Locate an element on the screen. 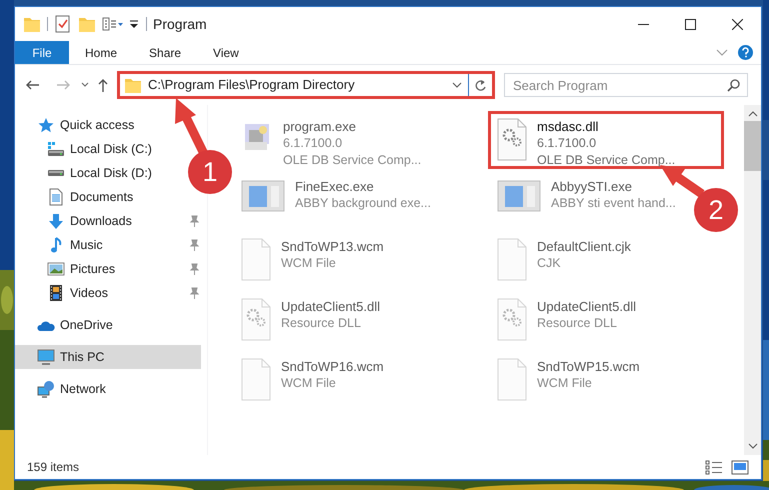  recent-locations-icon is located at coordinates (85, 85).